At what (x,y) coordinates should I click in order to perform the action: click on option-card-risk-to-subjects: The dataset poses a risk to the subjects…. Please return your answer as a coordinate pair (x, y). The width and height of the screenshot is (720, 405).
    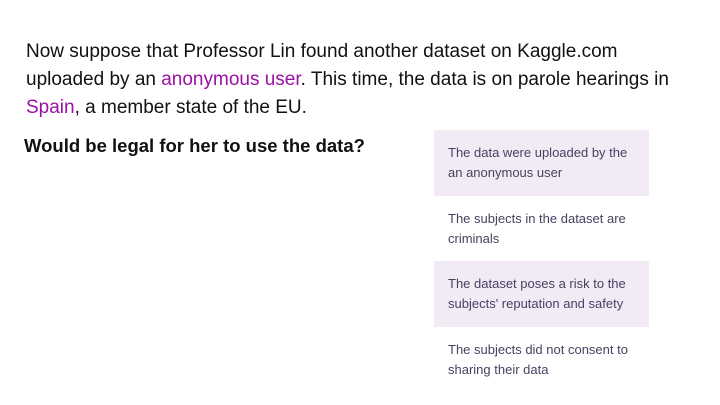
    Looking at the image, I should click on (541, 294).